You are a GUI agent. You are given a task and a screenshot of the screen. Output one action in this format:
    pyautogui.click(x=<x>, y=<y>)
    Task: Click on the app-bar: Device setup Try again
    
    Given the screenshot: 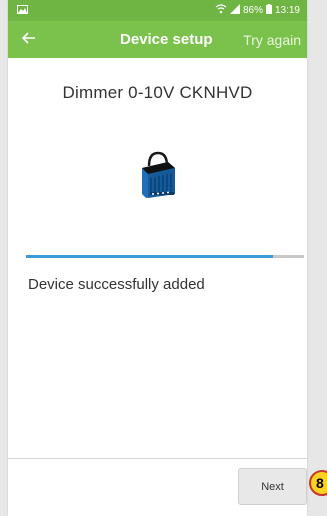 What is the action you would take?
    pyautogui.click(x=157, y=39)
    